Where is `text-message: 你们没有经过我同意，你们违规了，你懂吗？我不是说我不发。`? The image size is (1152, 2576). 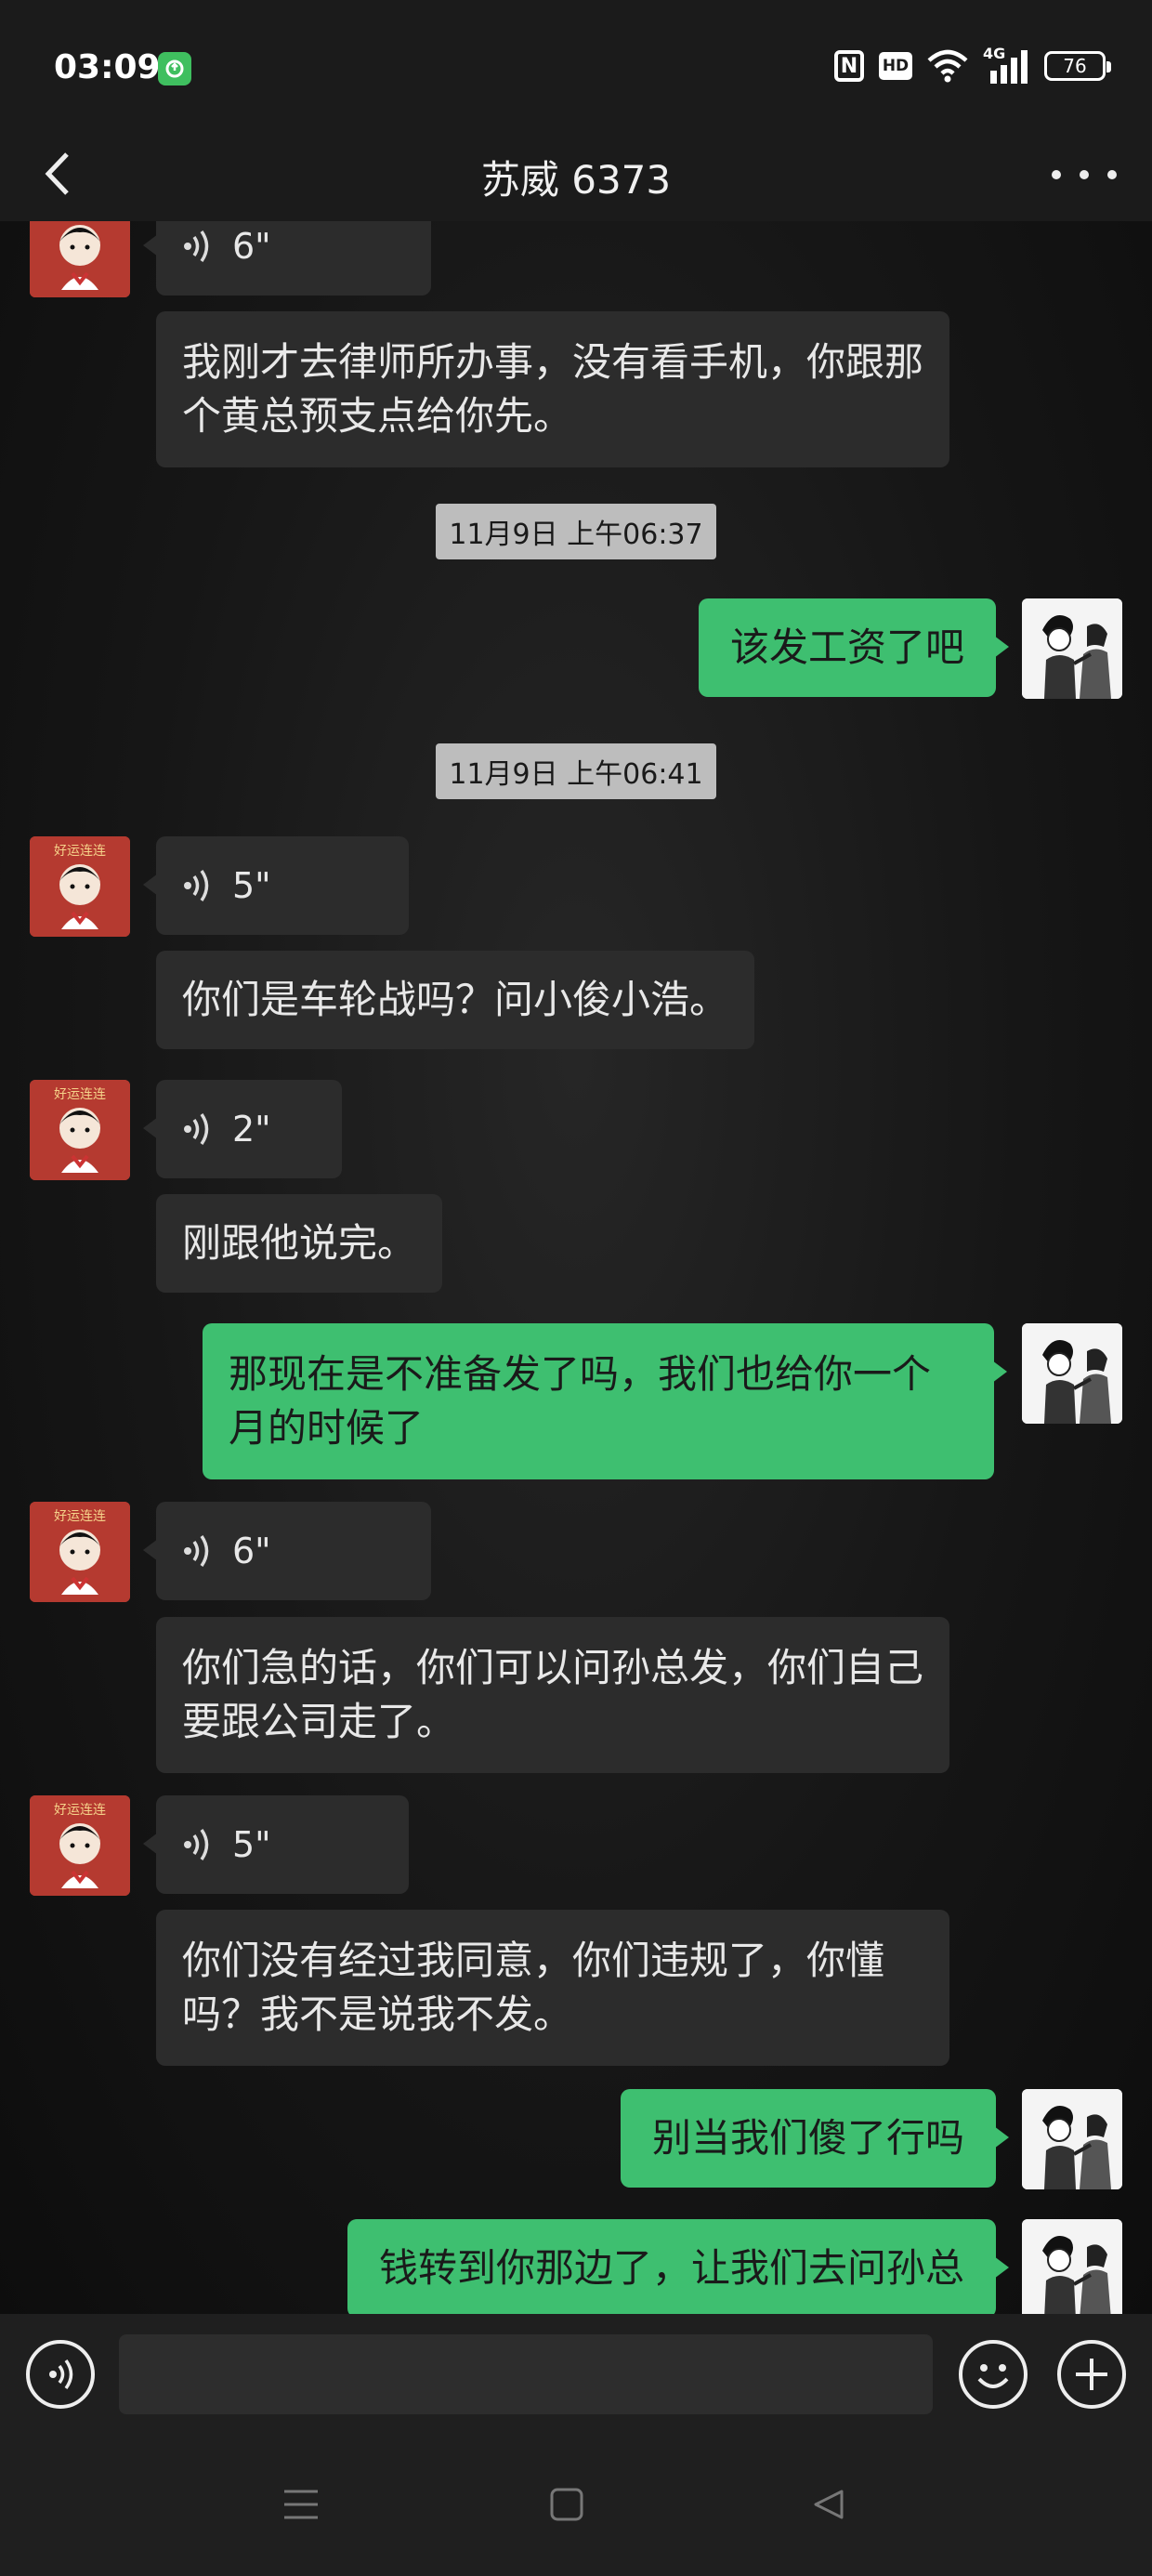
text-message: 你们没有经过我同意，你们违规了，你懂吗？我不是说我不发。 is located at coordinates (552, 1988).